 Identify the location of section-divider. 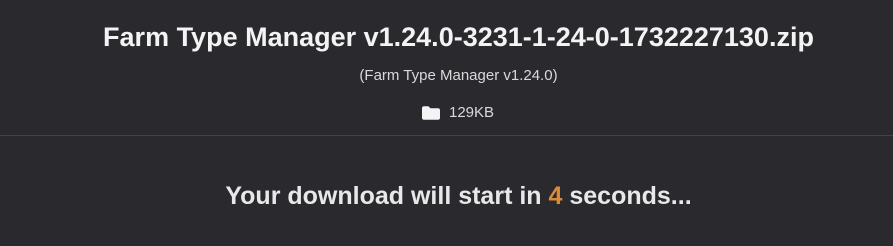
(446, 135).